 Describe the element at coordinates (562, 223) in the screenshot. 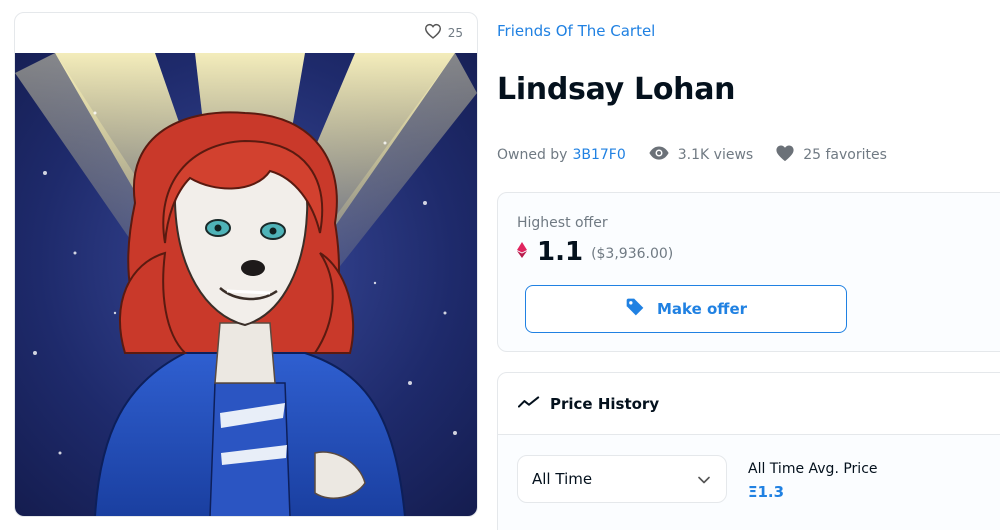

I see `highest-offer-label: Highest offer` at that location.